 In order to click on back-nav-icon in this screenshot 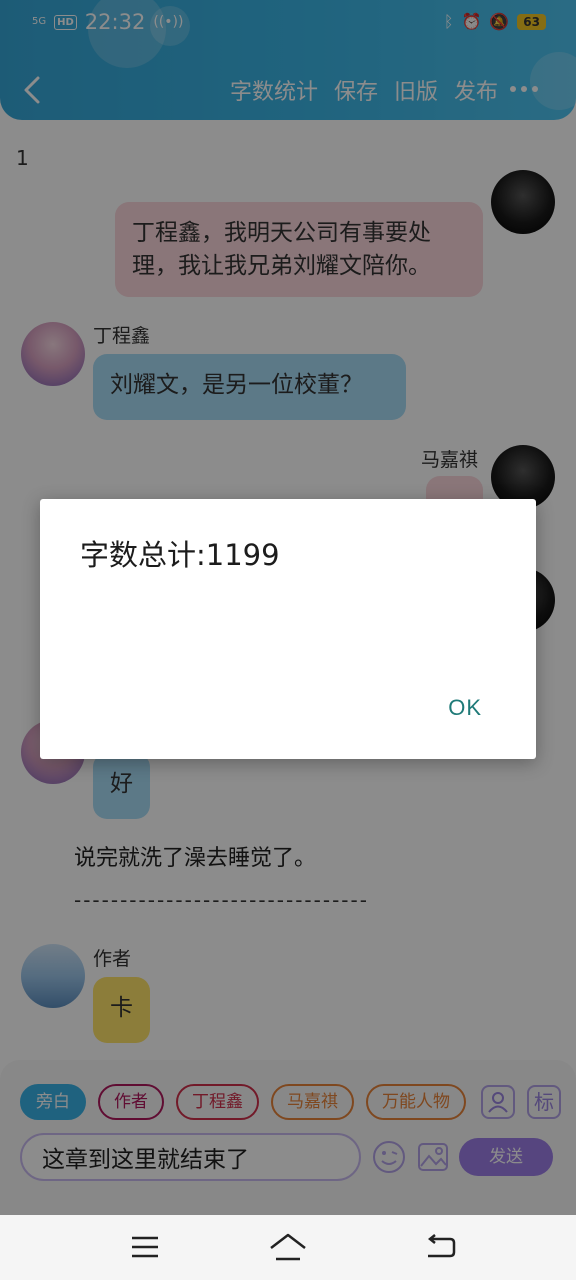, I will do `click(440, 1247)`.